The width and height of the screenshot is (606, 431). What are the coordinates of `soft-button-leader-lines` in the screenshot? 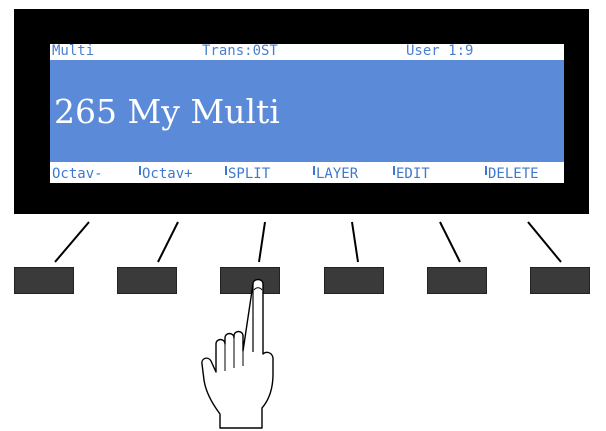 It's located at (308, 242).